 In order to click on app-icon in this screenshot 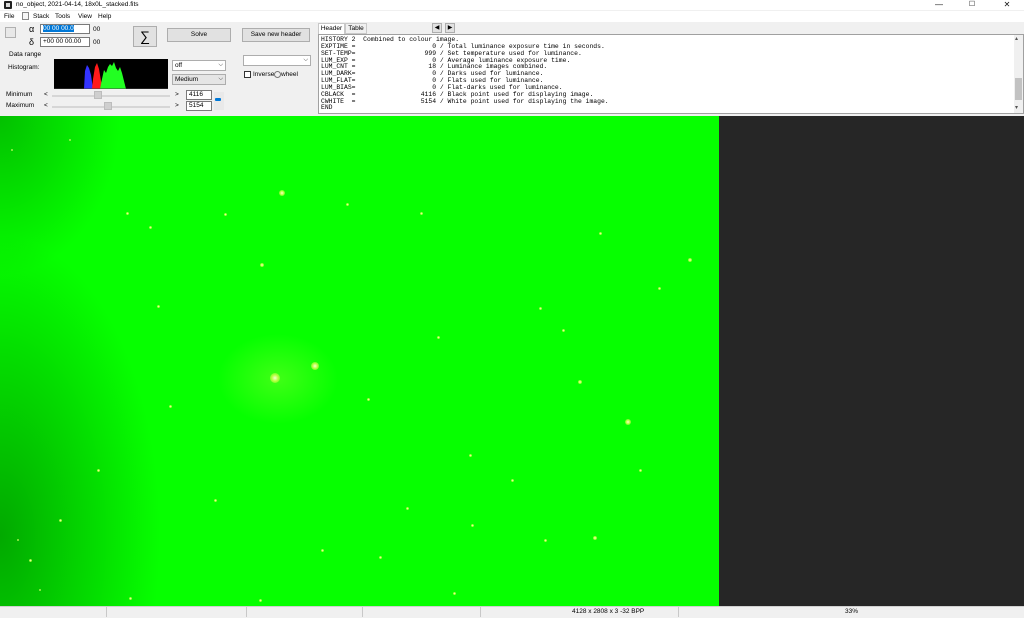, I will do `click(8, 5)`.